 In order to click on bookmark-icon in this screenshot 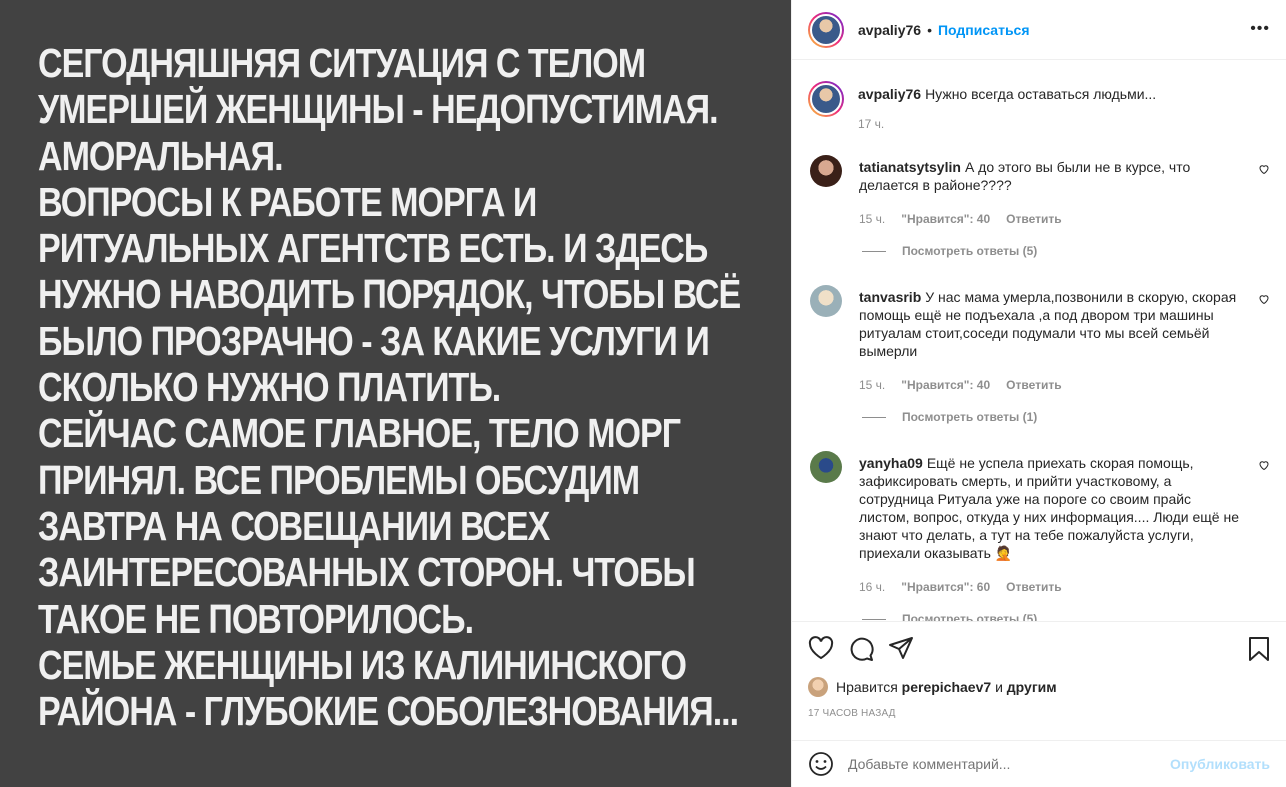, I will do `click(1259, 649)`.